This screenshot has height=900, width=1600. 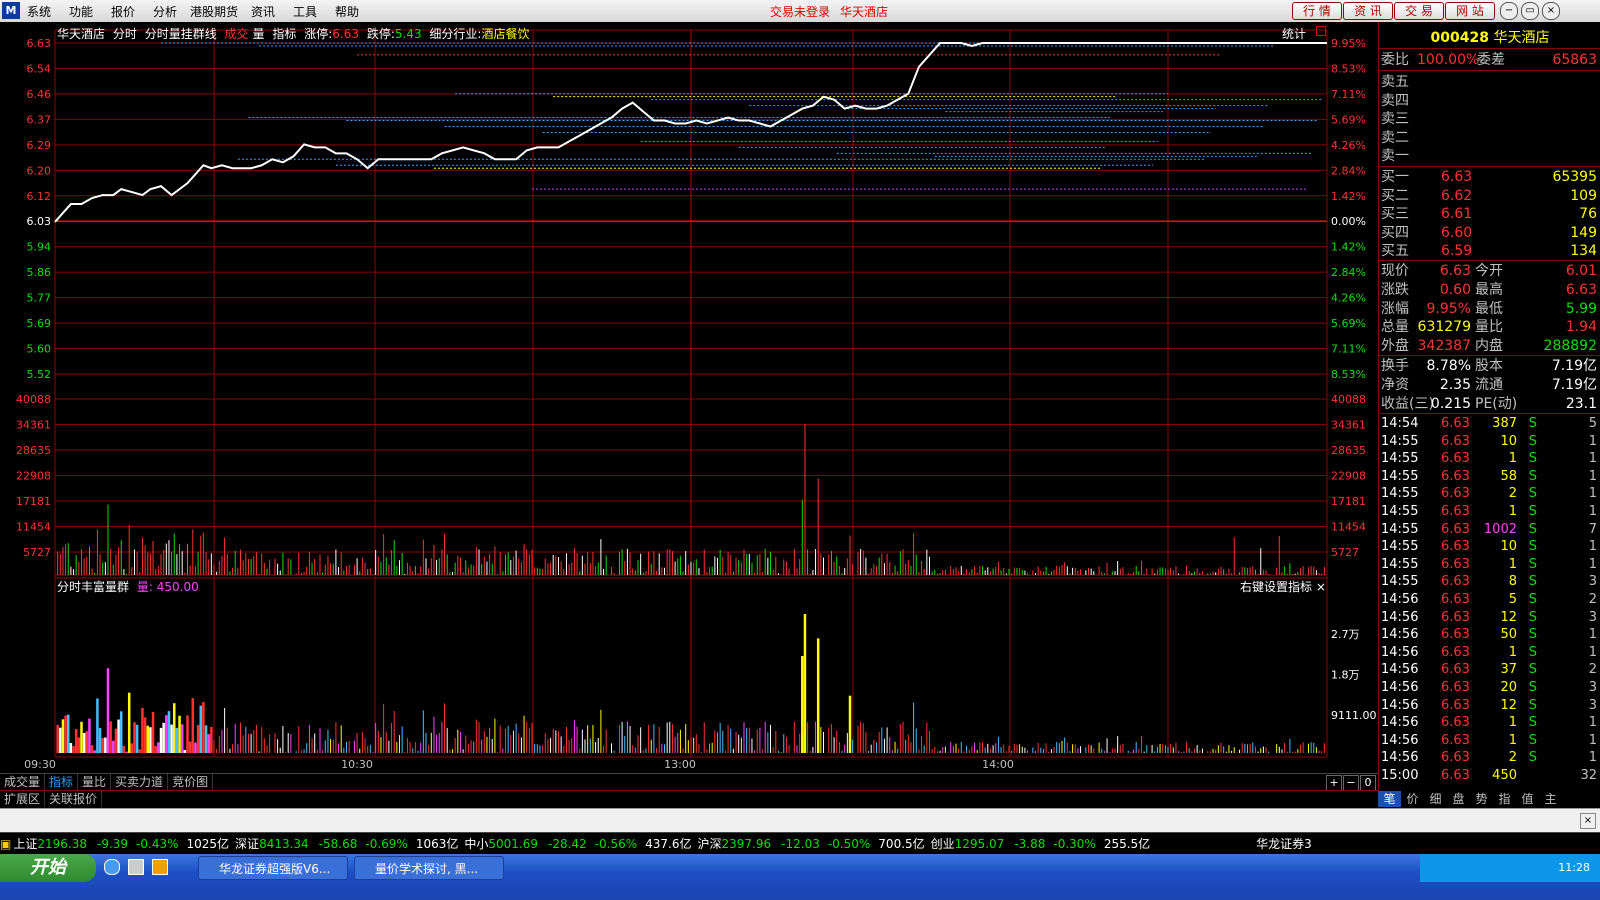 I want to click on close-strip-icon: ×, so click(x=1588, y=821).